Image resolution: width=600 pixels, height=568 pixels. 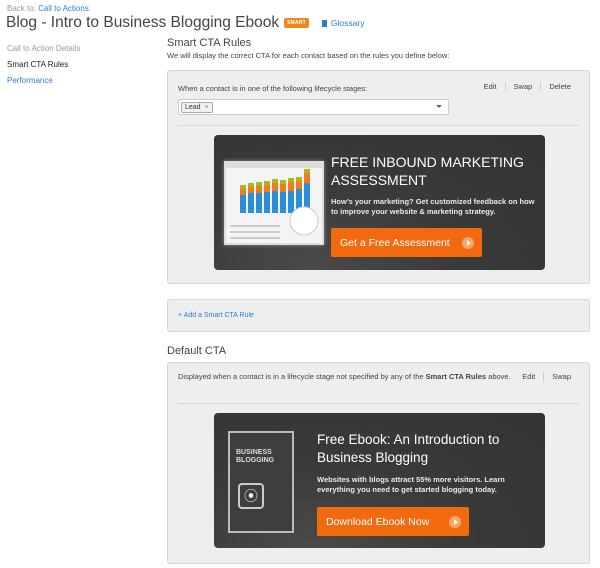 What do you see at coordinates (427, 171) in the screenshot?
I see `cta-title: FREE INBOUND MARKETING ASSESSMENT` at bounding box center [427, 171].